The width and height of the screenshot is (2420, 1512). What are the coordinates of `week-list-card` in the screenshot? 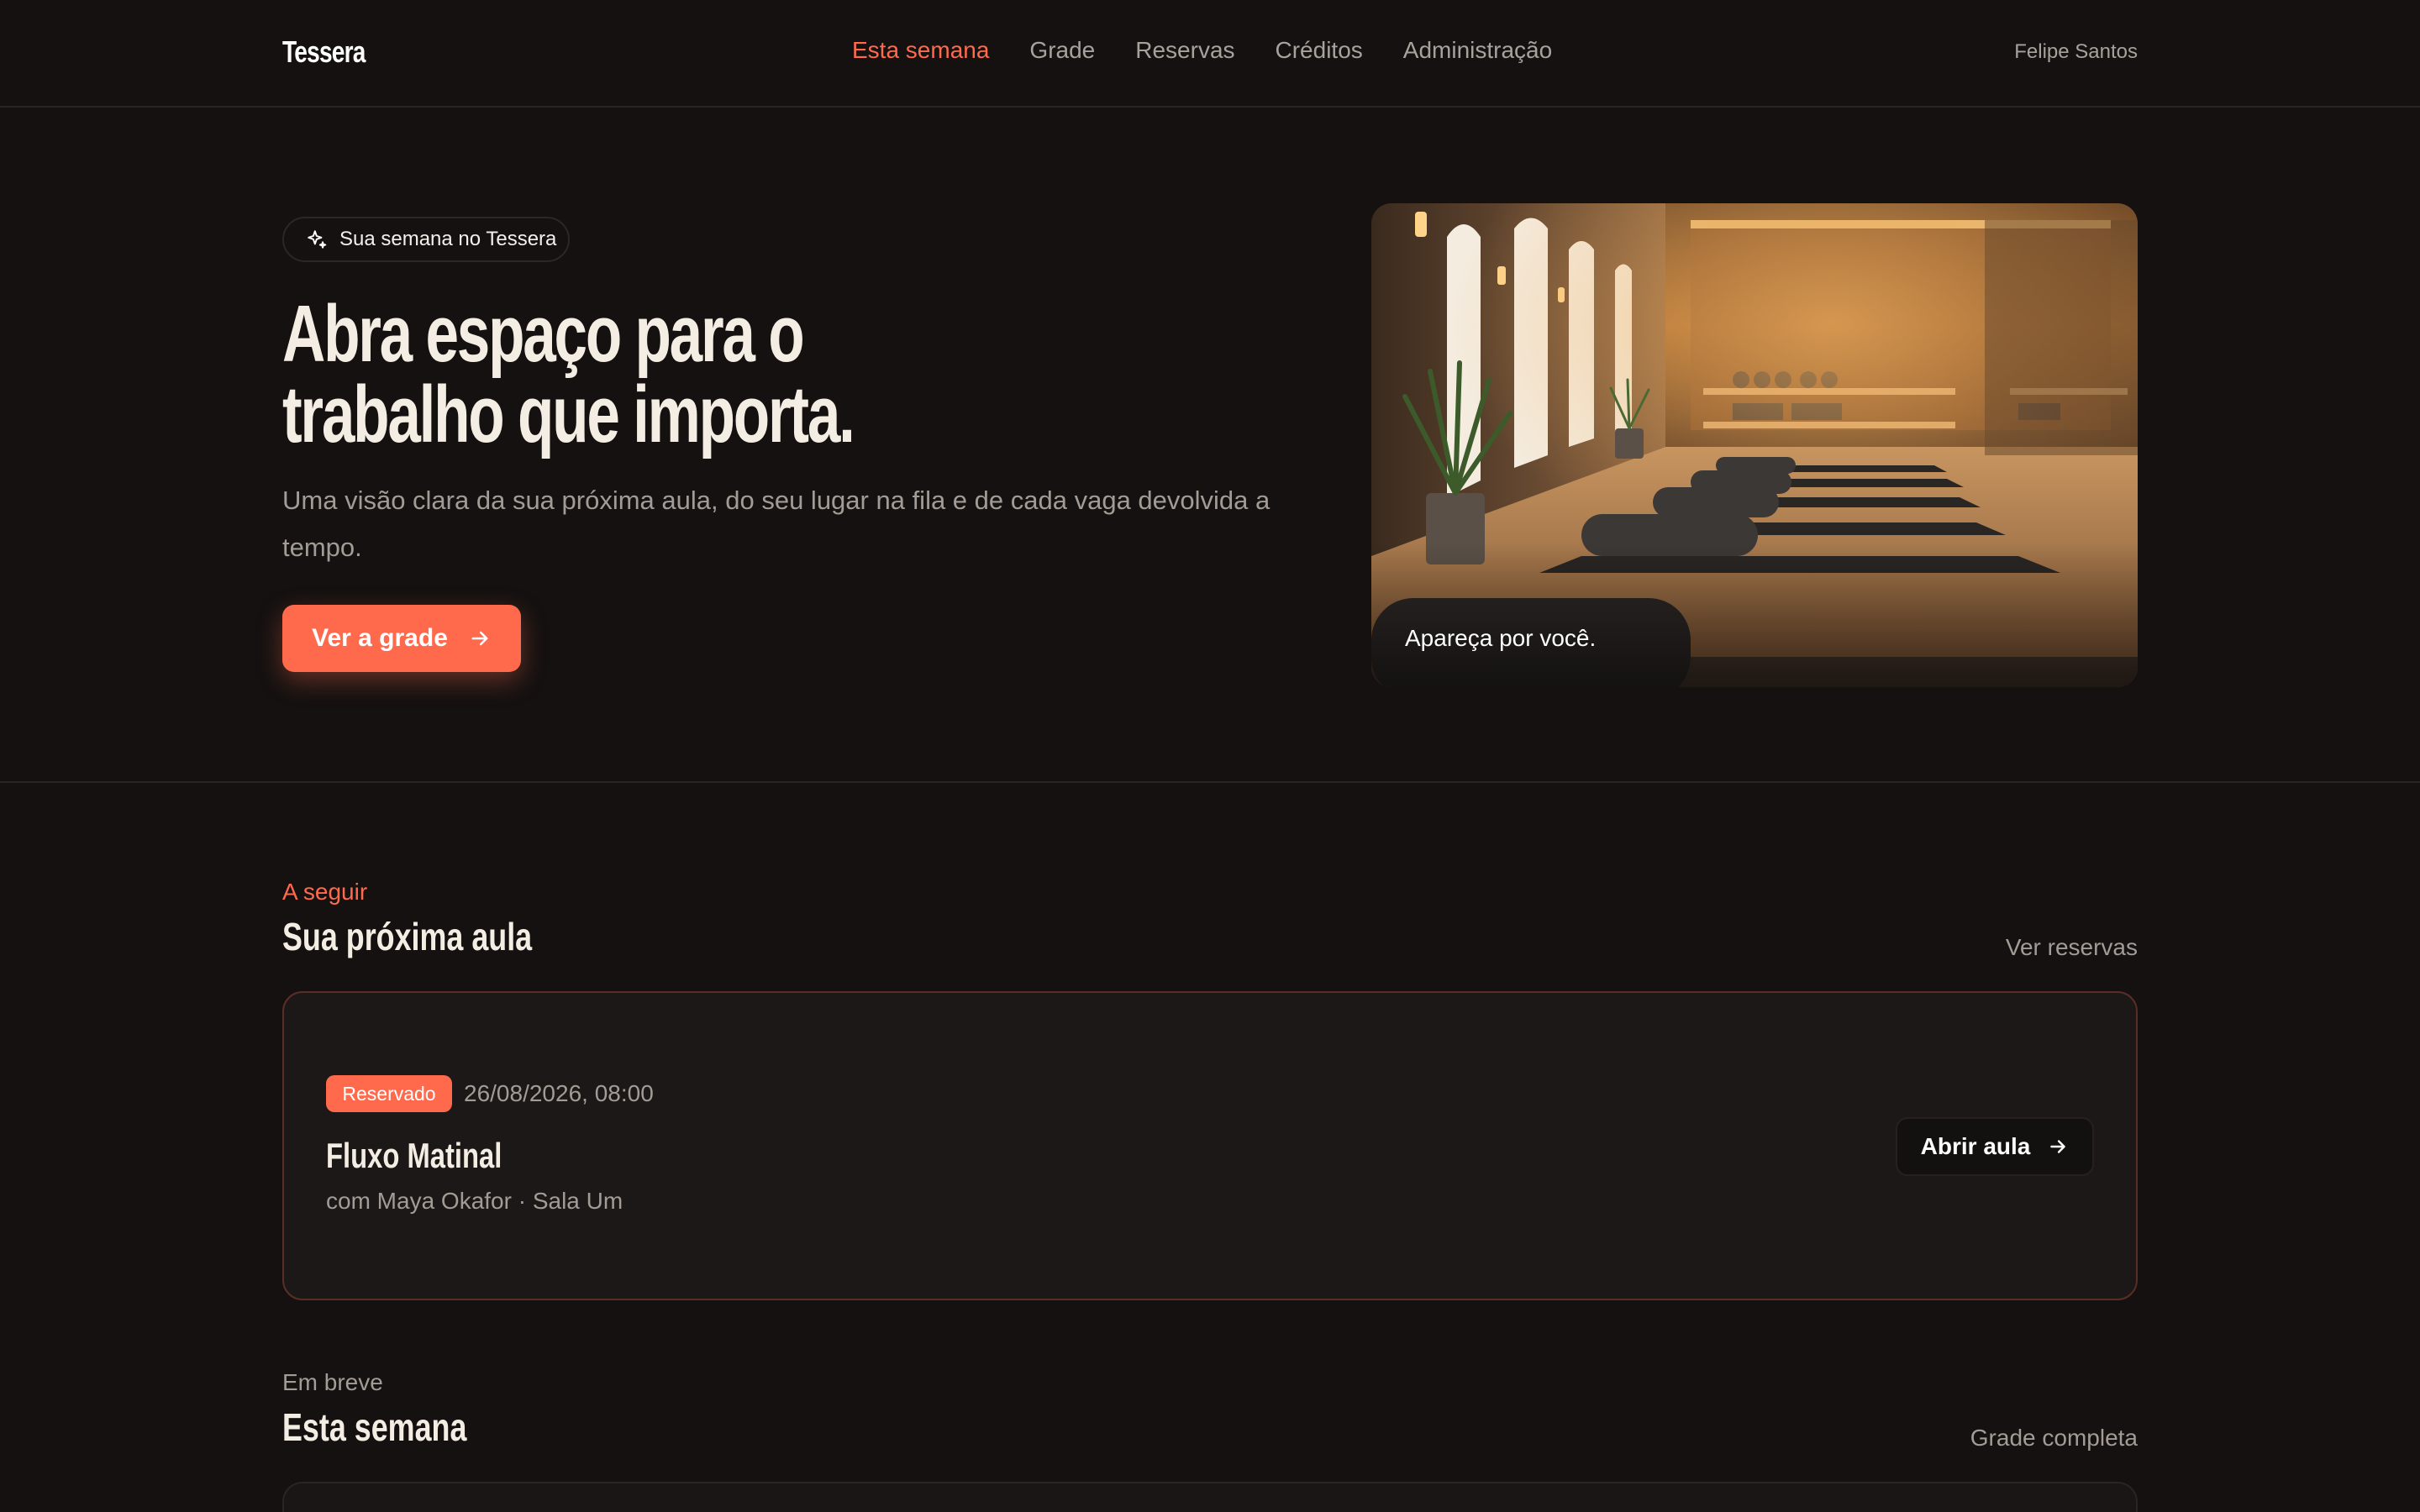 It's located at (1210, 1497).